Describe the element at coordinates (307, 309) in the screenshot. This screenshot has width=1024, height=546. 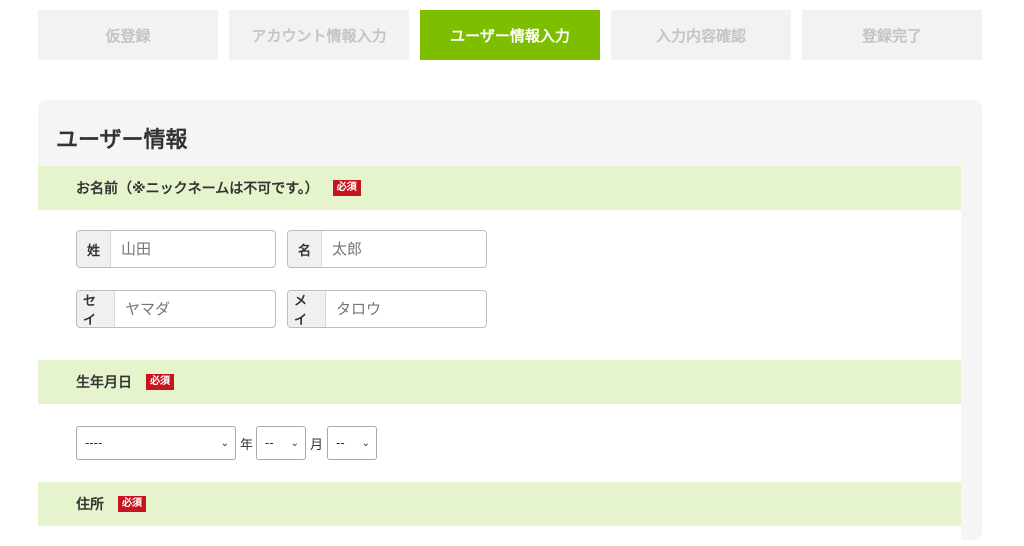
I see `first-name-kana-label: メイ` at that location.